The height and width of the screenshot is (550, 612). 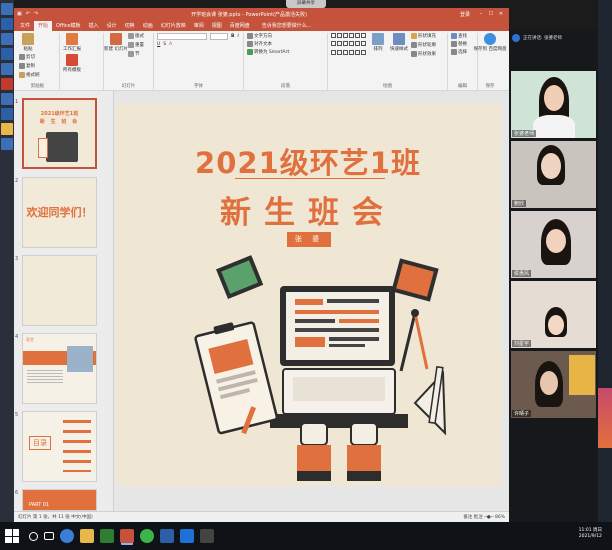 What do you see at coordinates (553, 314) in the screenshot?
I see `participant-tile: 刘星宇` at bounding box center [553, 314].